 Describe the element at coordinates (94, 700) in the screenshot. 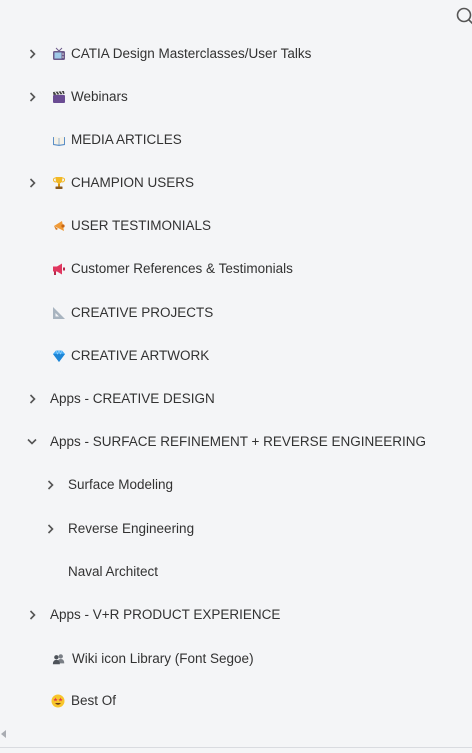

I see `nav-item-label: Best Of` at that location.